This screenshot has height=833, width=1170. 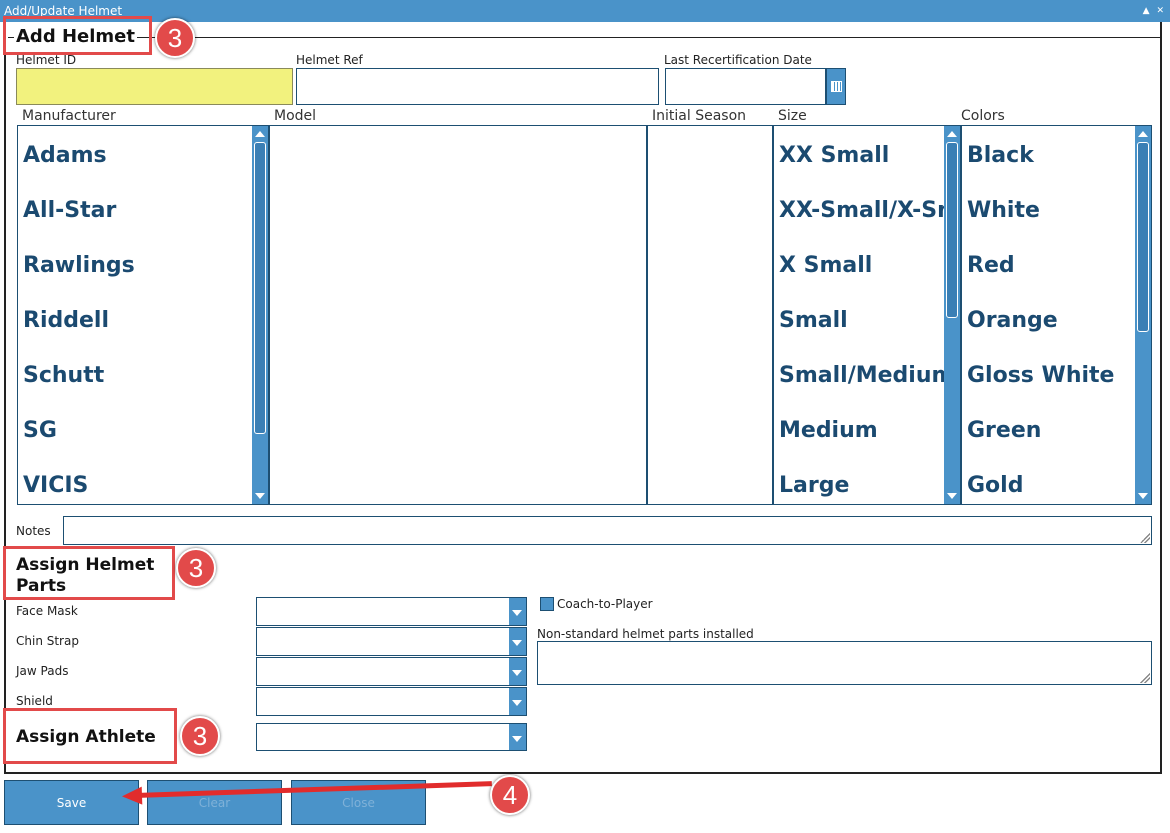 What do you see at coordinates (1040, 481) in the screenshot?
I see `list-item: Gold` at bounding box center [1040, 481].